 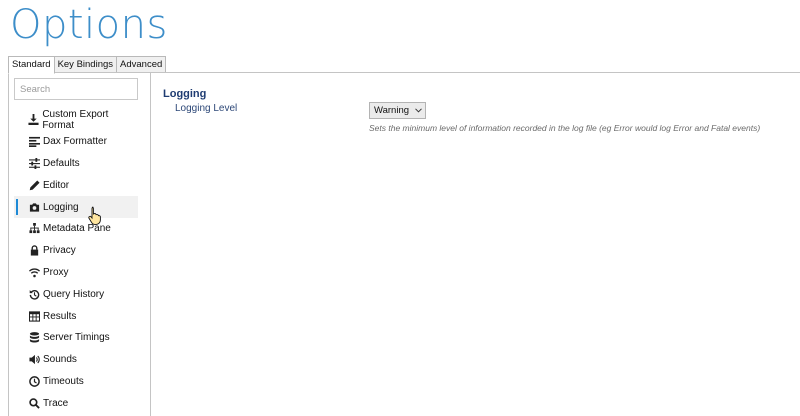 I want to click on sidebar-item-label: Dax Formatter, so click(x=75, y=142).